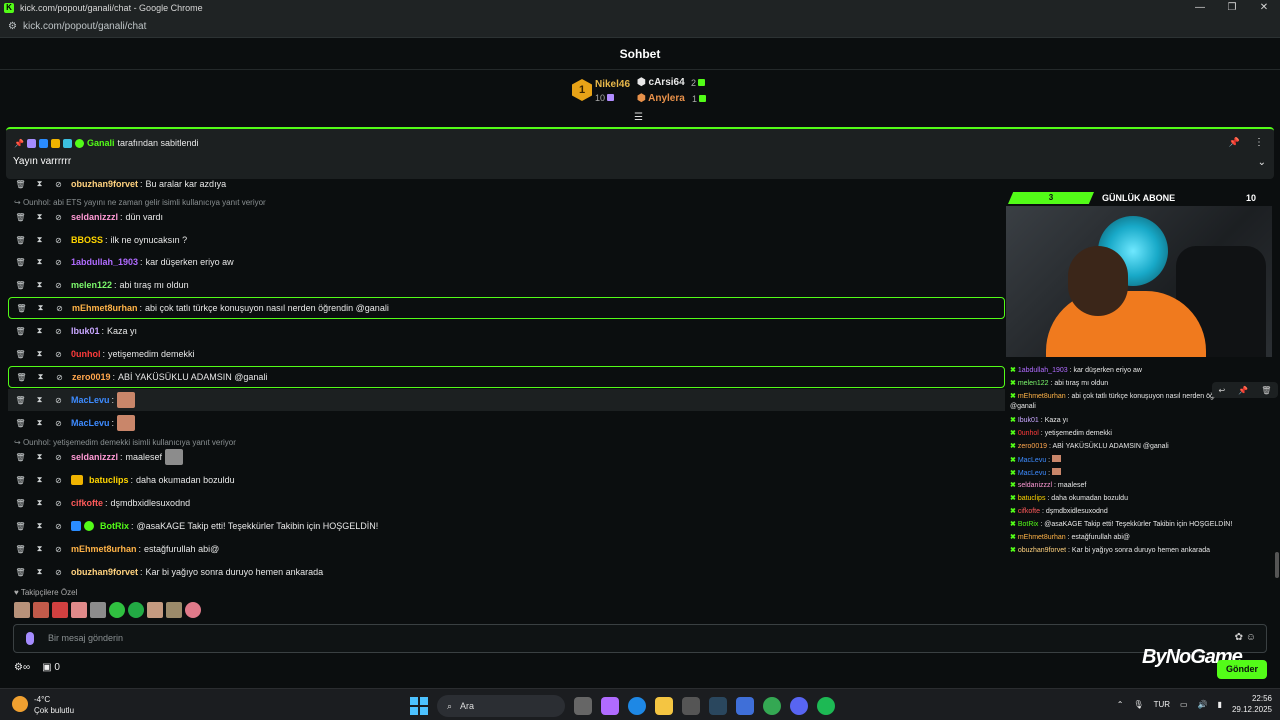  Describe the element at coordinates (87, 503) in the screenshot. I see `chat-username: cifkofte` at that location.